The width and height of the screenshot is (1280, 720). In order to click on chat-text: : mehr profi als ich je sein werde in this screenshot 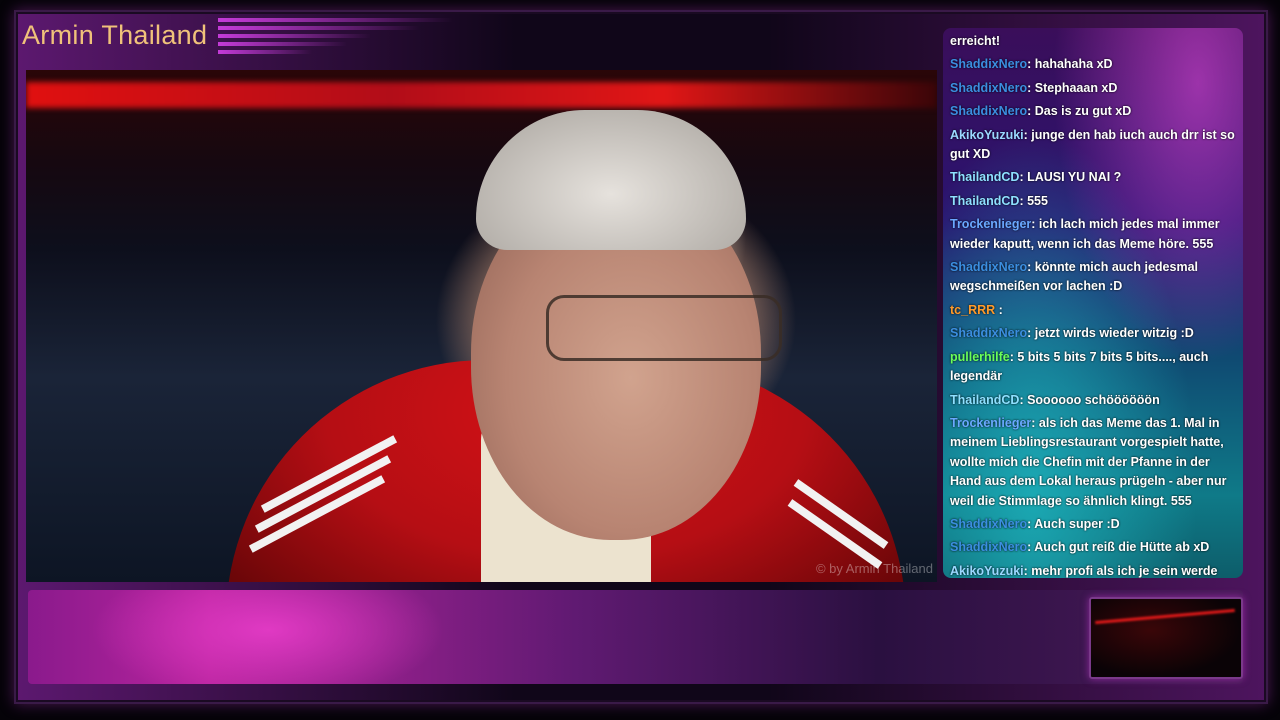, I will do `click(1120, 570)`.